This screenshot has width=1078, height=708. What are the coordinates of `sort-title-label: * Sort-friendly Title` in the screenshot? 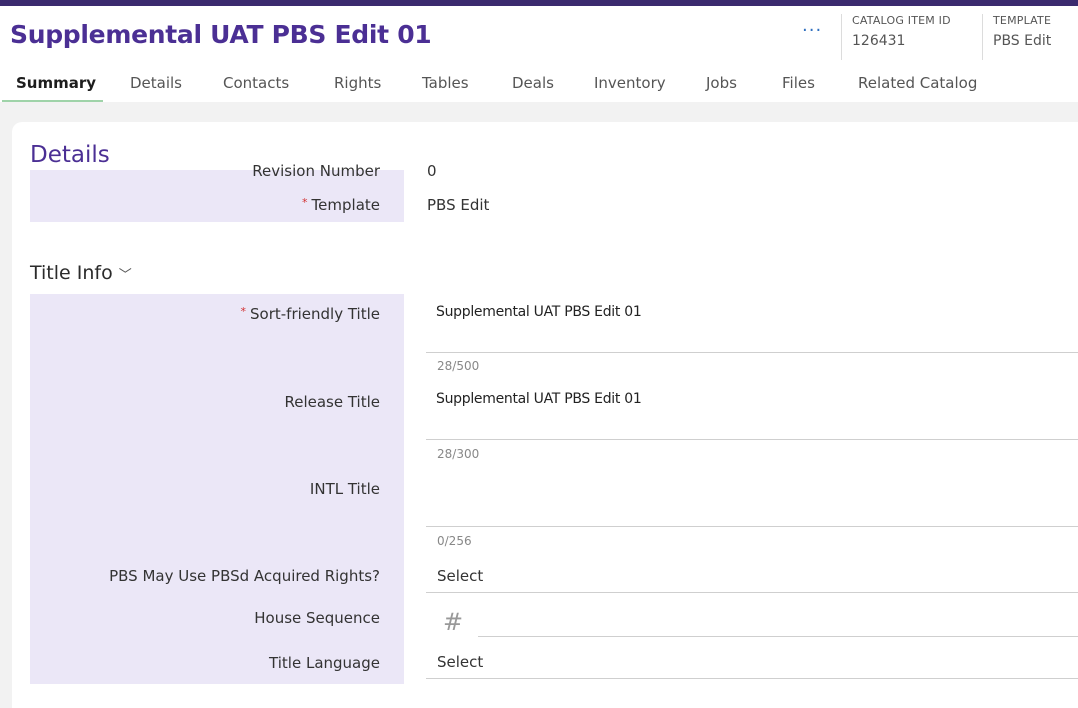 It's located at (311, 314).